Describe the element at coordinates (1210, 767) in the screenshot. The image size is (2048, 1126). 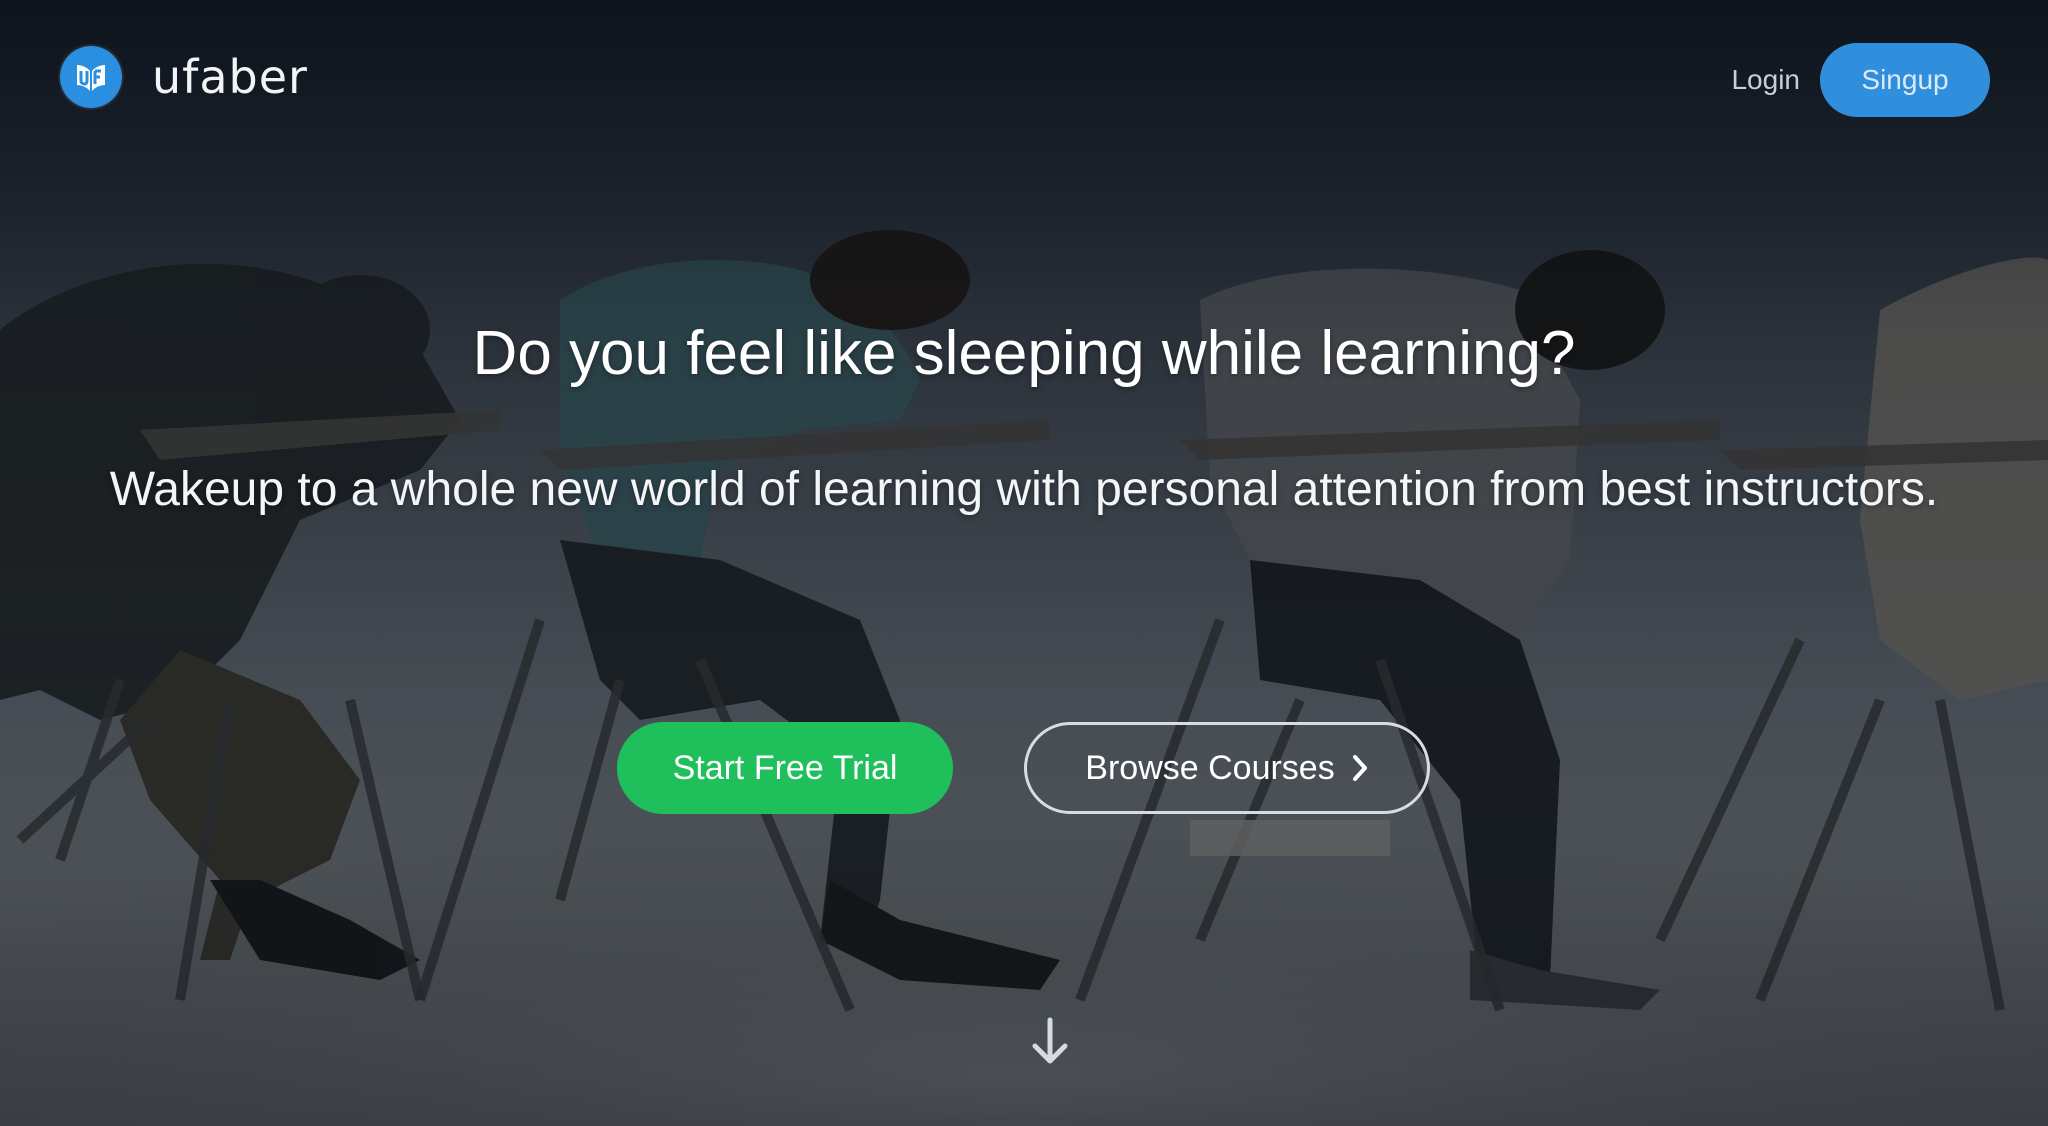
I see `browse-courses-label: Browse Courses` at that location.